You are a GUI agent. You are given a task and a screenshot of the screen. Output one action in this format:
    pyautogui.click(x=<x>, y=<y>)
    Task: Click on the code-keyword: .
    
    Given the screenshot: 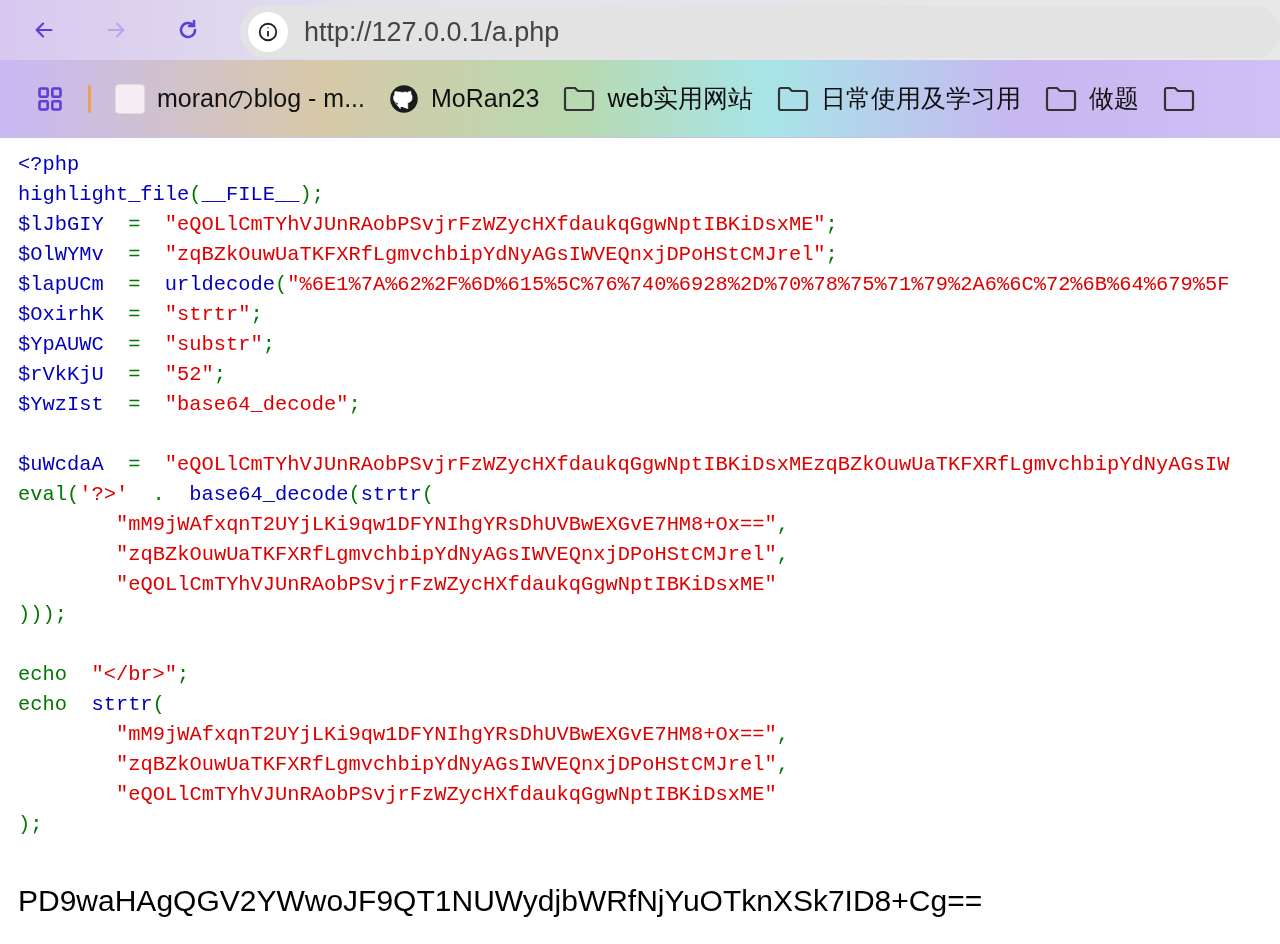 What is the action you would take?
    pyautogui.click(x=158, y=495)
    